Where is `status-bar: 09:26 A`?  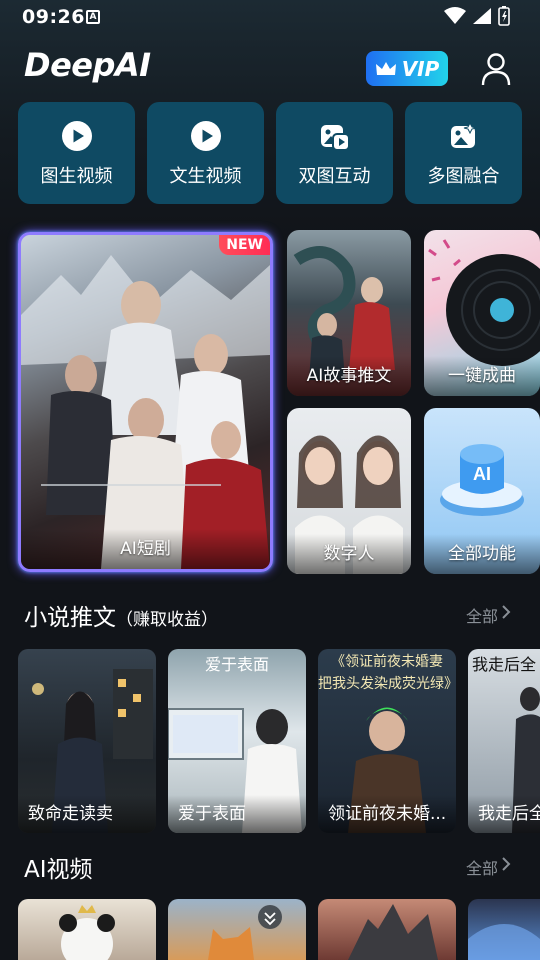
status-bar: 09:26 A is located at coordinates (270, 17).